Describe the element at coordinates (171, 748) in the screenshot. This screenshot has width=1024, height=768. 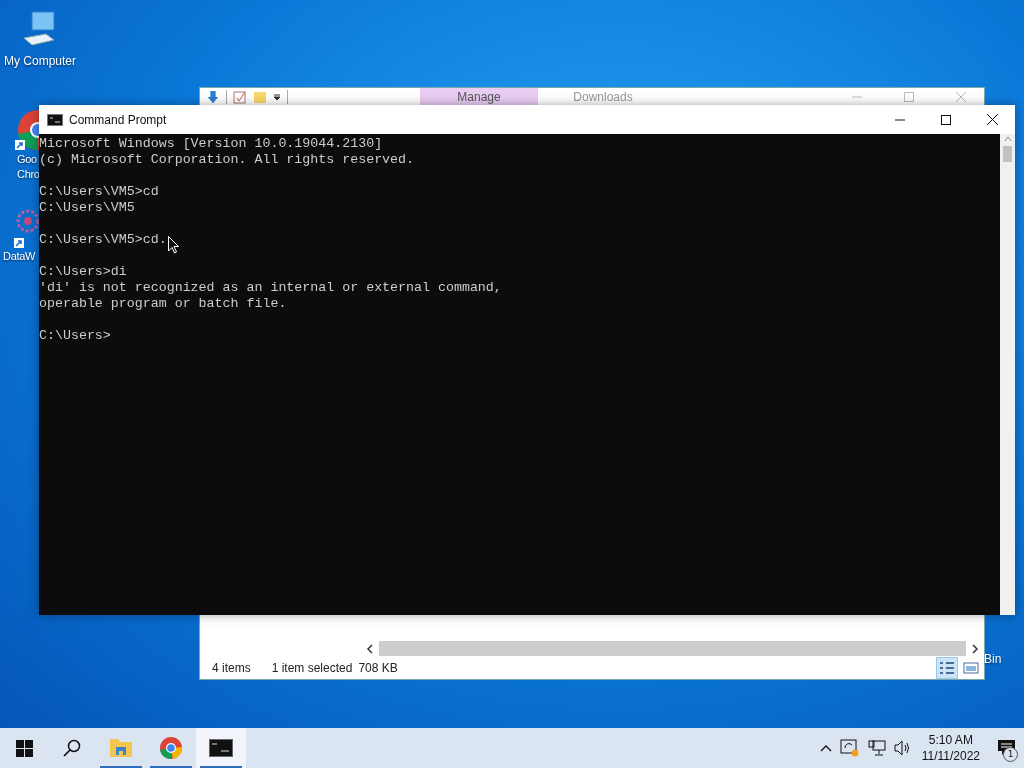
I see `browser-icon` at that location.